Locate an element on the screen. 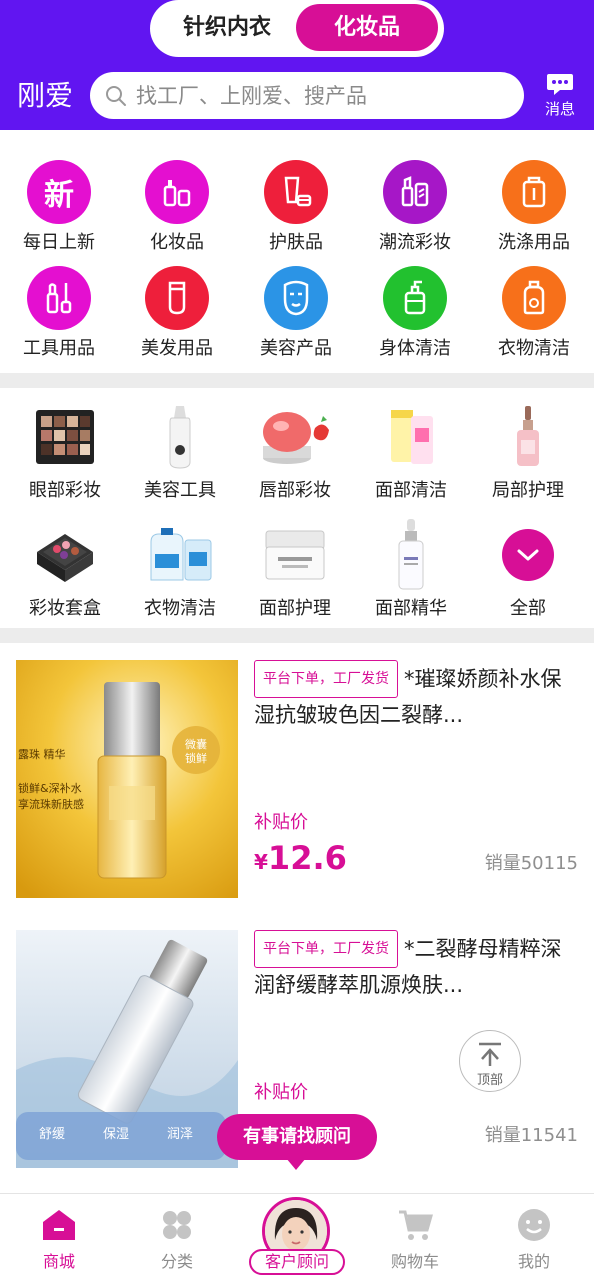 The image size is (594, 1280). category-label: 美发用品 is located at coordinates (177, 348).